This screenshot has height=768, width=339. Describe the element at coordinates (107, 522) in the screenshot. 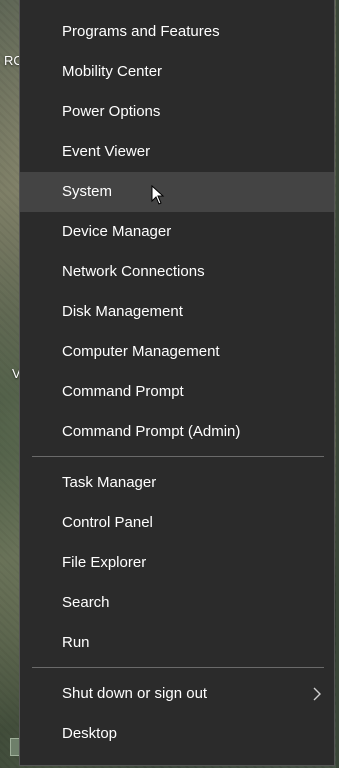

I see `menu-item-label: Control Panel` at that location.